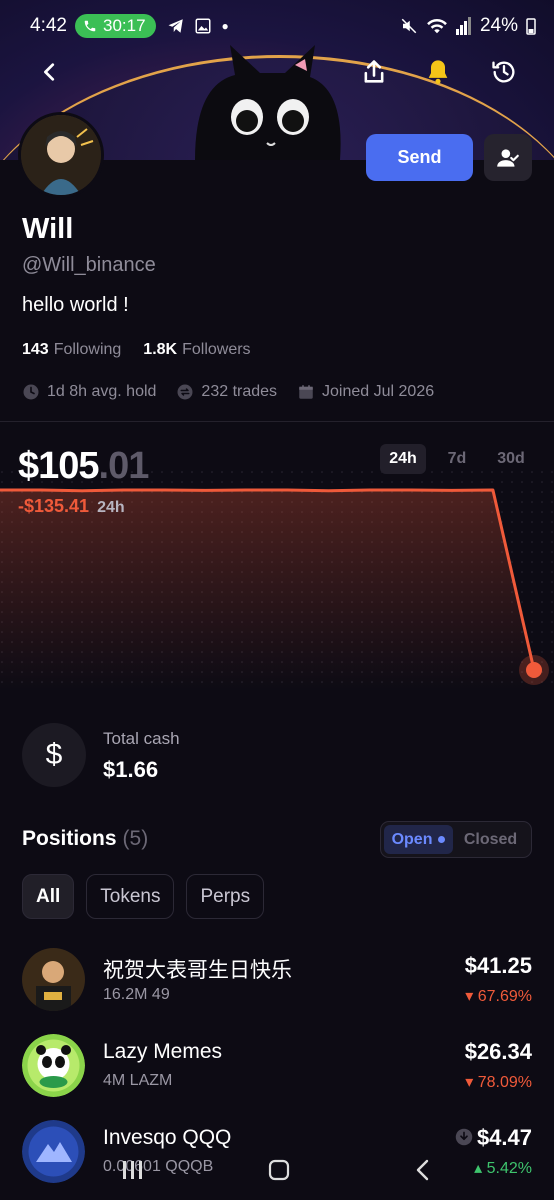  I want to click on signal-icon, so click(463, 26).